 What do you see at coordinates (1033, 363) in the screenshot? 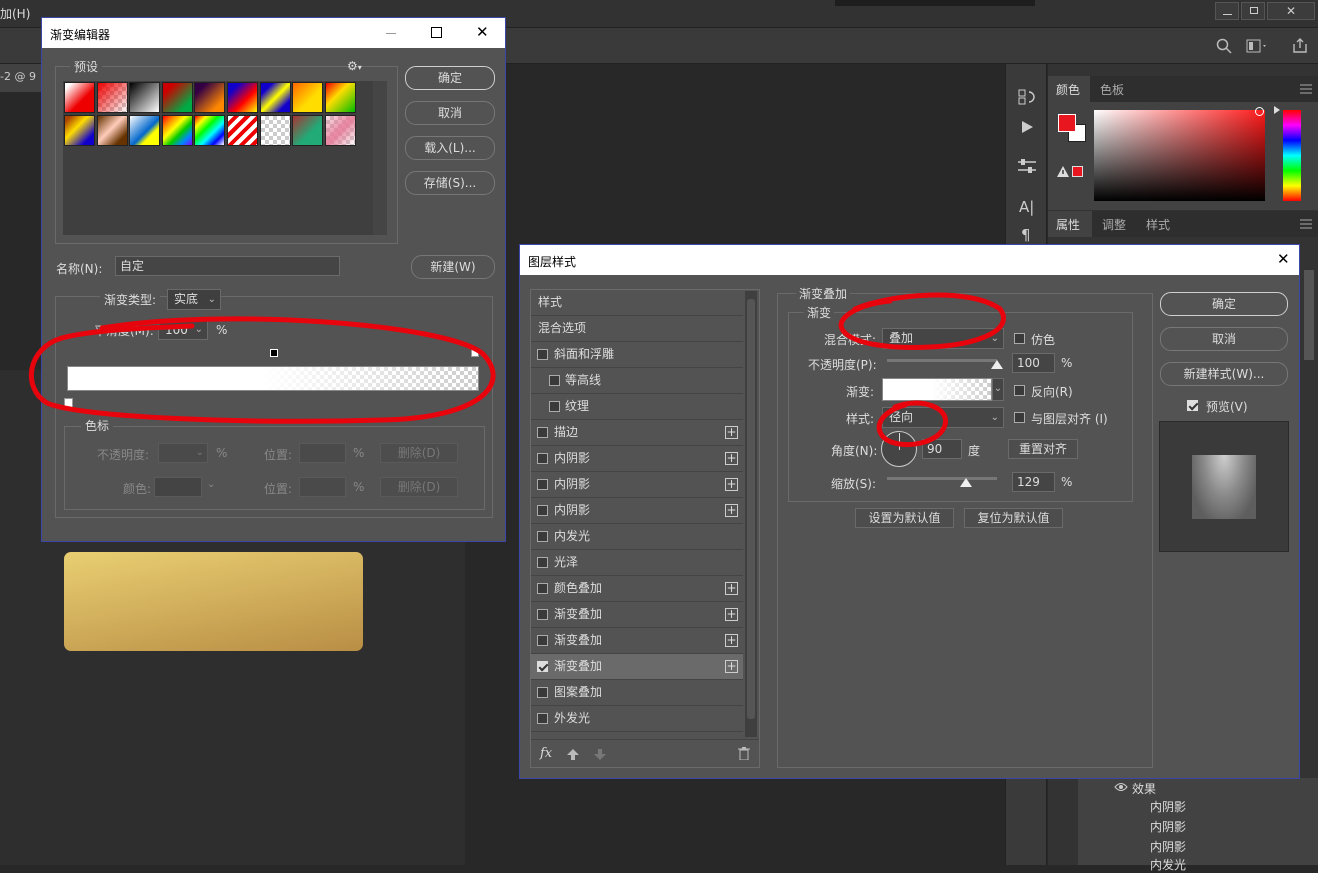
I see `opacity-input: 100` at bounding box center [1033, 363].